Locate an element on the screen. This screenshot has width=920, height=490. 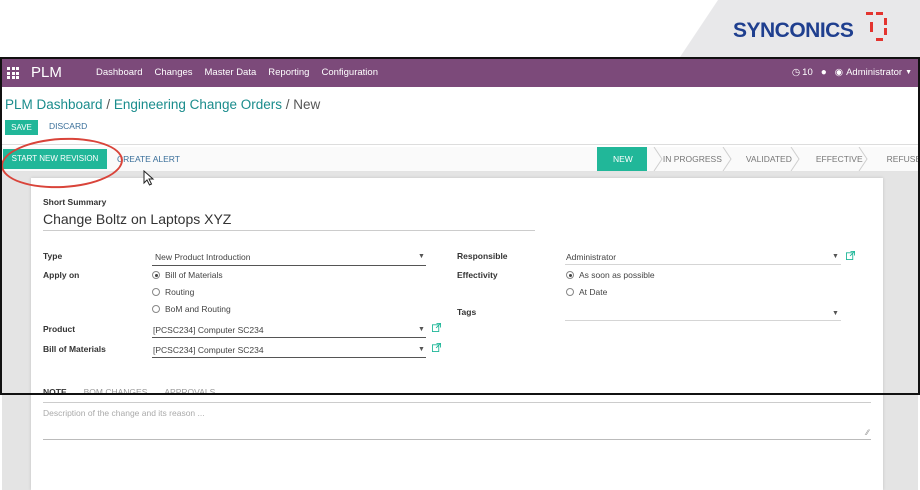
effectivity-label: Effectivity is located at coordinates (477, 275).